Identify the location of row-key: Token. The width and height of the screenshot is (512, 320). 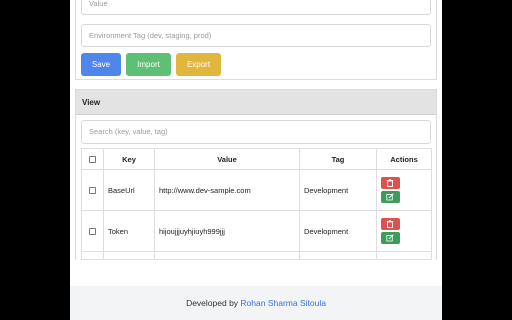
(129, 231).